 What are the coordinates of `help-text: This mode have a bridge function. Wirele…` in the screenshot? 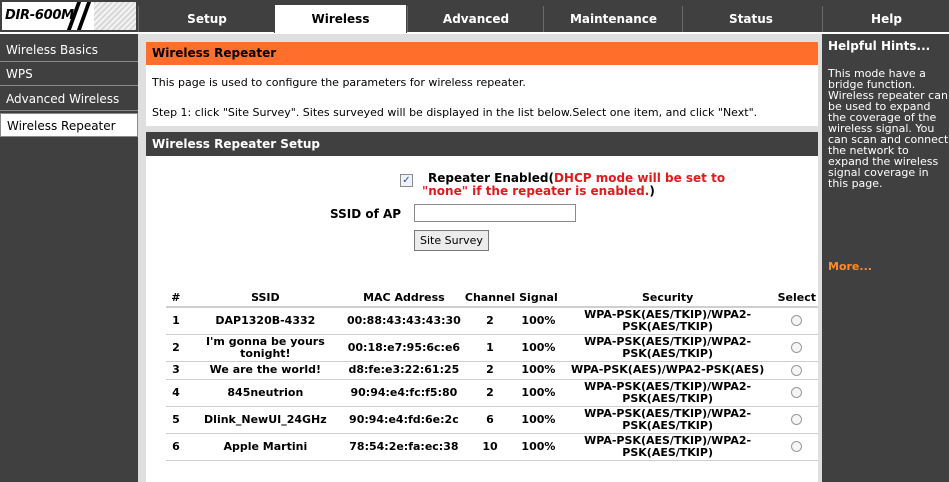 It's located at (888, 128).